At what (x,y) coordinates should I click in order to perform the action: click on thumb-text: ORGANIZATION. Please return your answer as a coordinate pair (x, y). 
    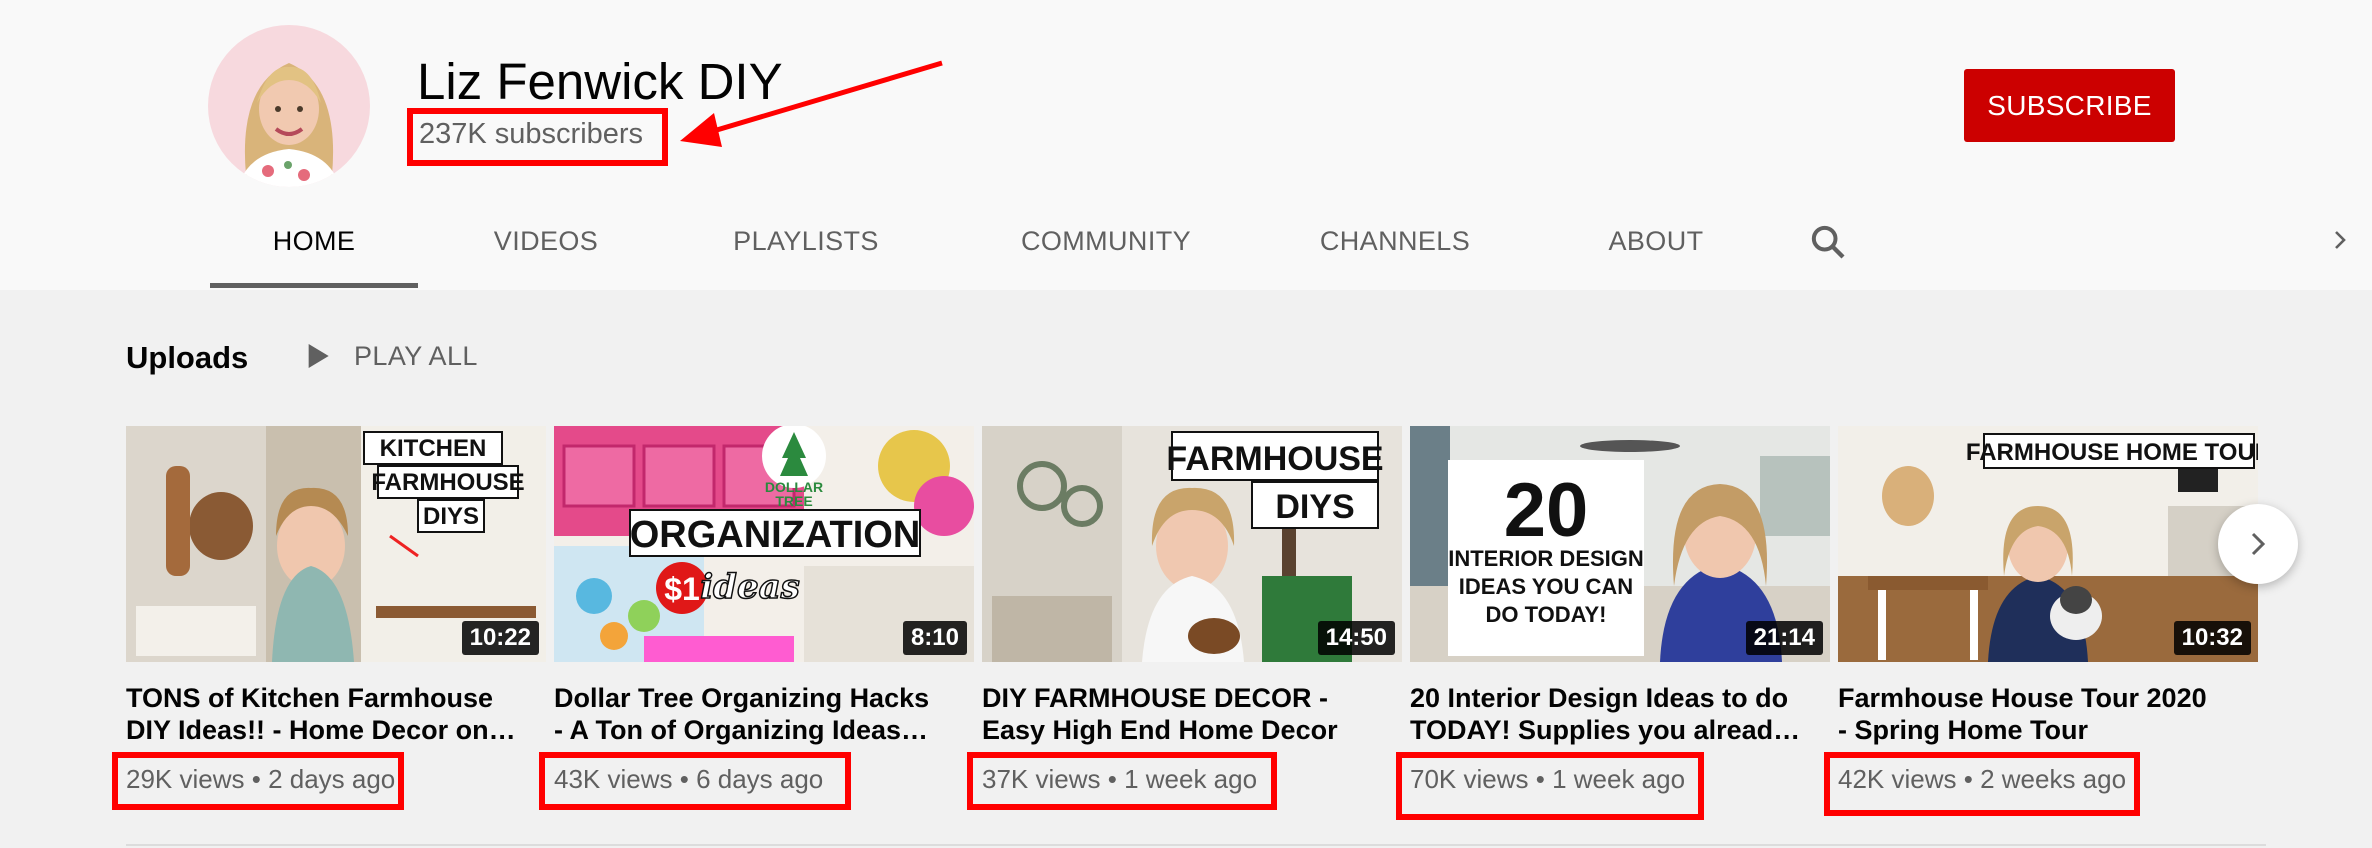
    Looking at the image, I should click on (775, 535).